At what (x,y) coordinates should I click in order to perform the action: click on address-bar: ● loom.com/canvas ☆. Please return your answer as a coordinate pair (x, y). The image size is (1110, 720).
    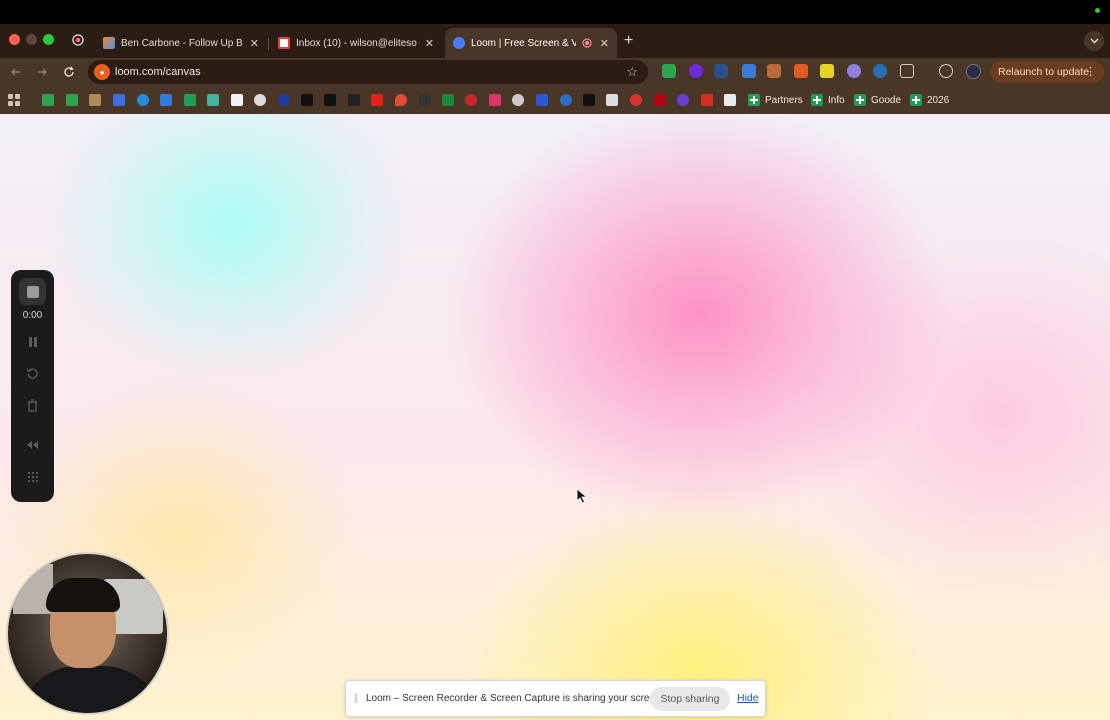
    Looking at the image, I should click on (368, 72).